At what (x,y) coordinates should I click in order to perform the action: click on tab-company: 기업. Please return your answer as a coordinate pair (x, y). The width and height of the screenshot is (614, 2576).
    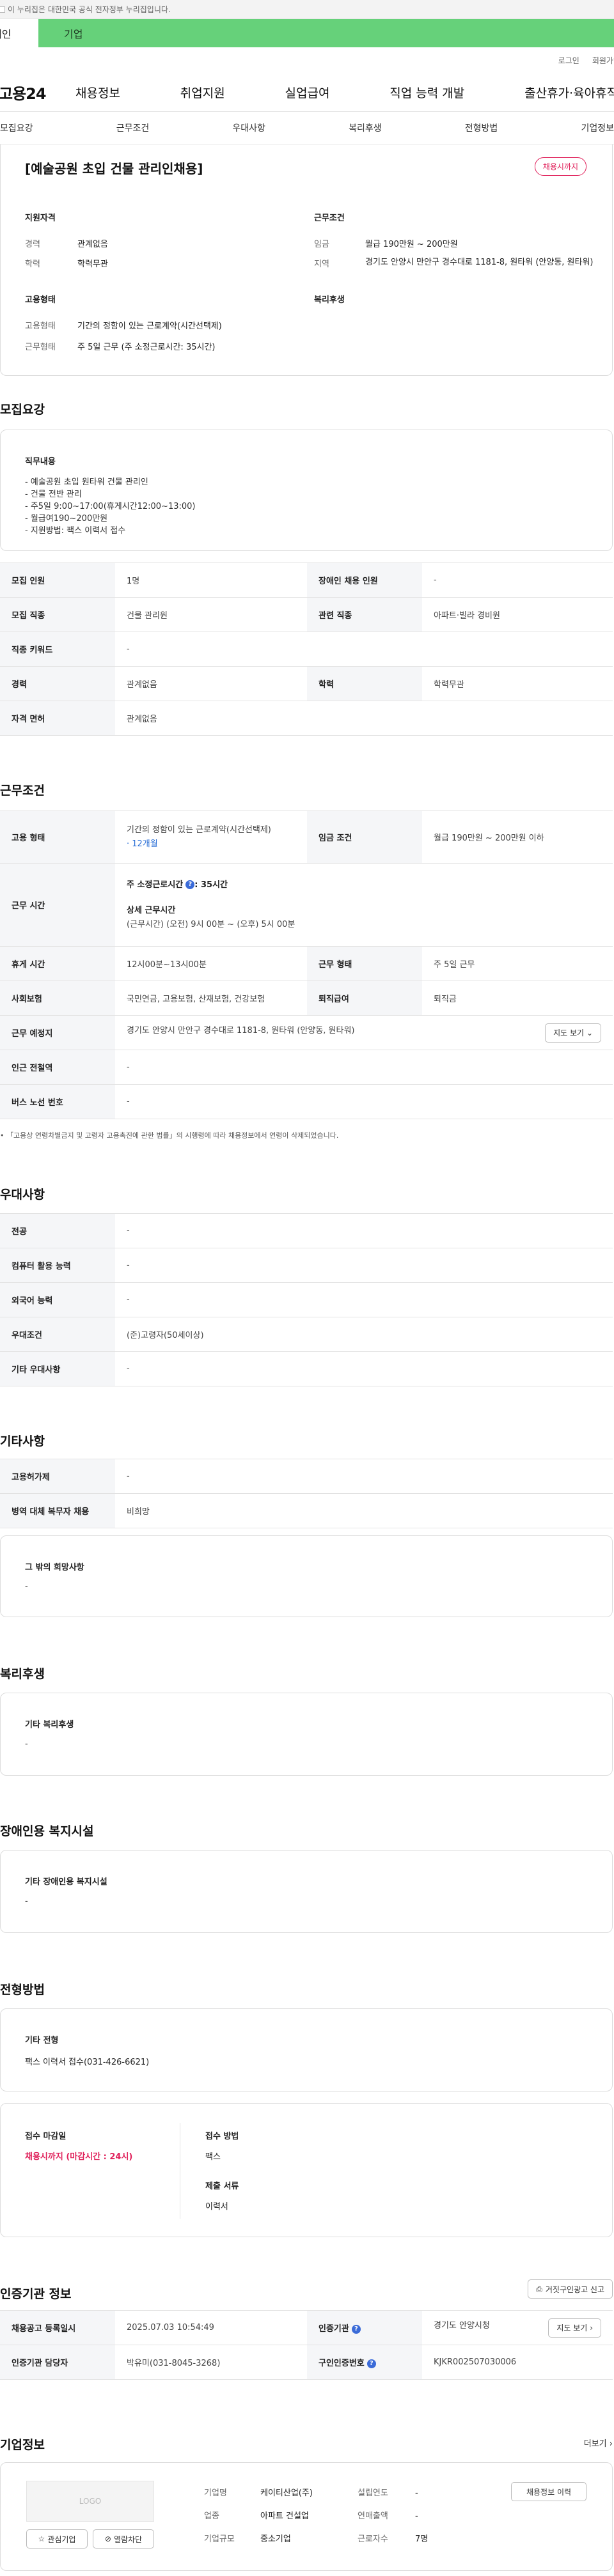
    Looking at the image, I should click on (326, 33).